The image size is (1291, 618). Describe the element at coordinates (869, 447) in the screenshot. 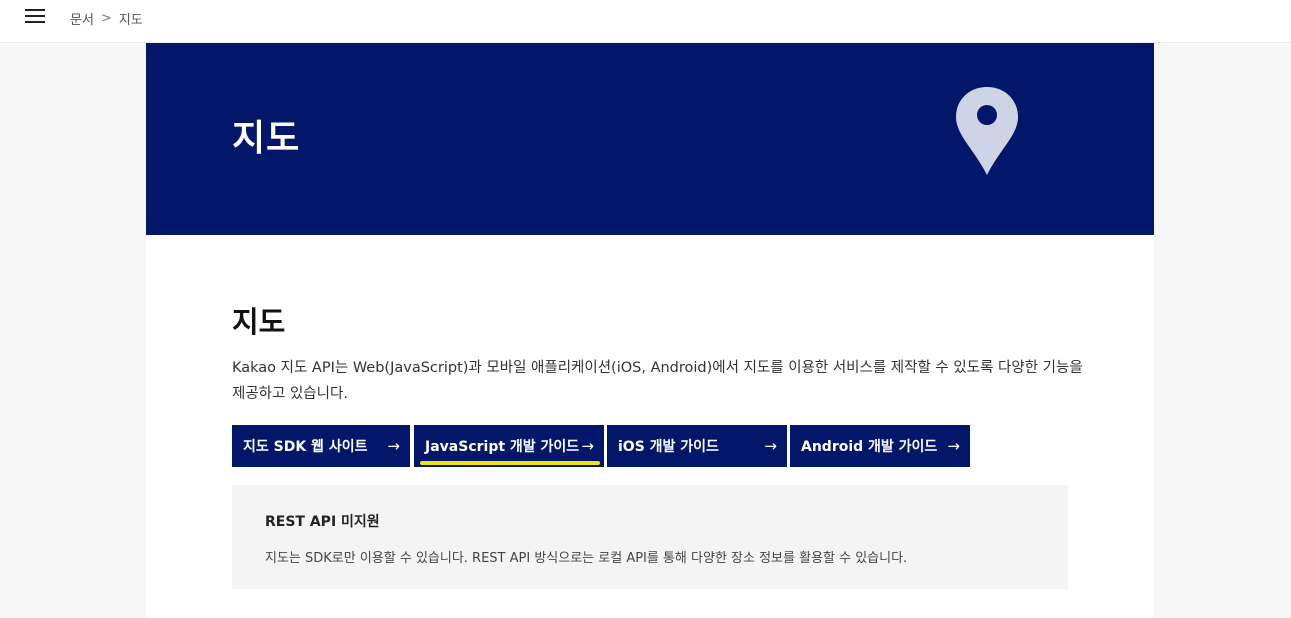

I see `android-guide-button-label: Android 개발 가이드` at that location.